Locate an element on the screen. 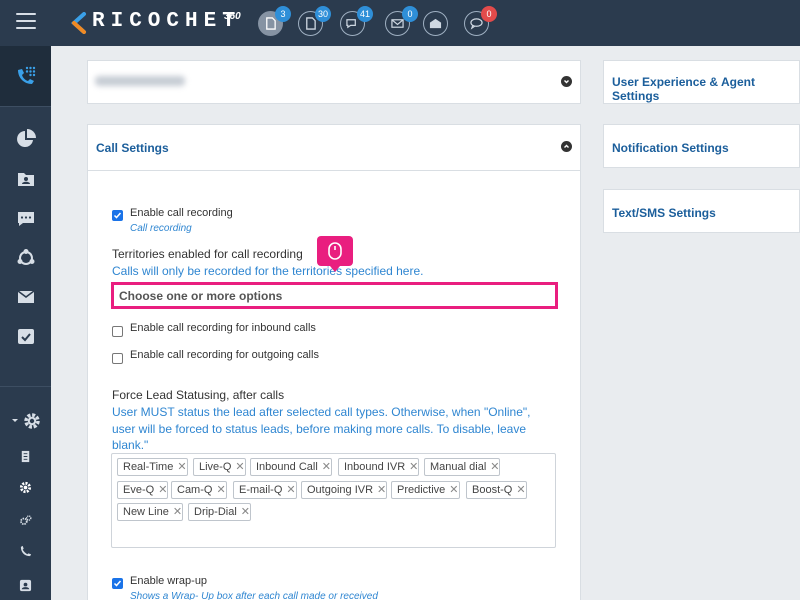  select-placeholder: Choose one or more options is located at coordinates (201, 296).